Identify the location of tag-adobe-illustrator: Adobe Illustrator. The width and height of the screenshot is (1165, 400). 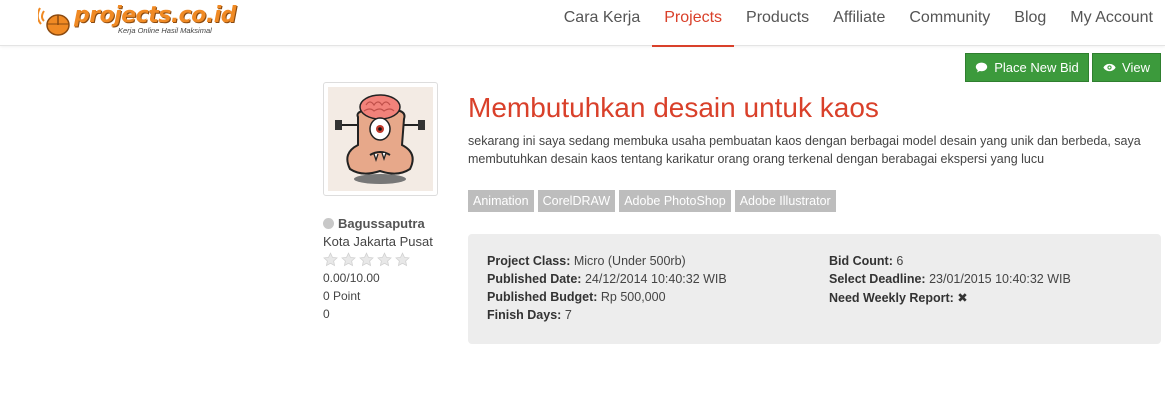
(785, 201).